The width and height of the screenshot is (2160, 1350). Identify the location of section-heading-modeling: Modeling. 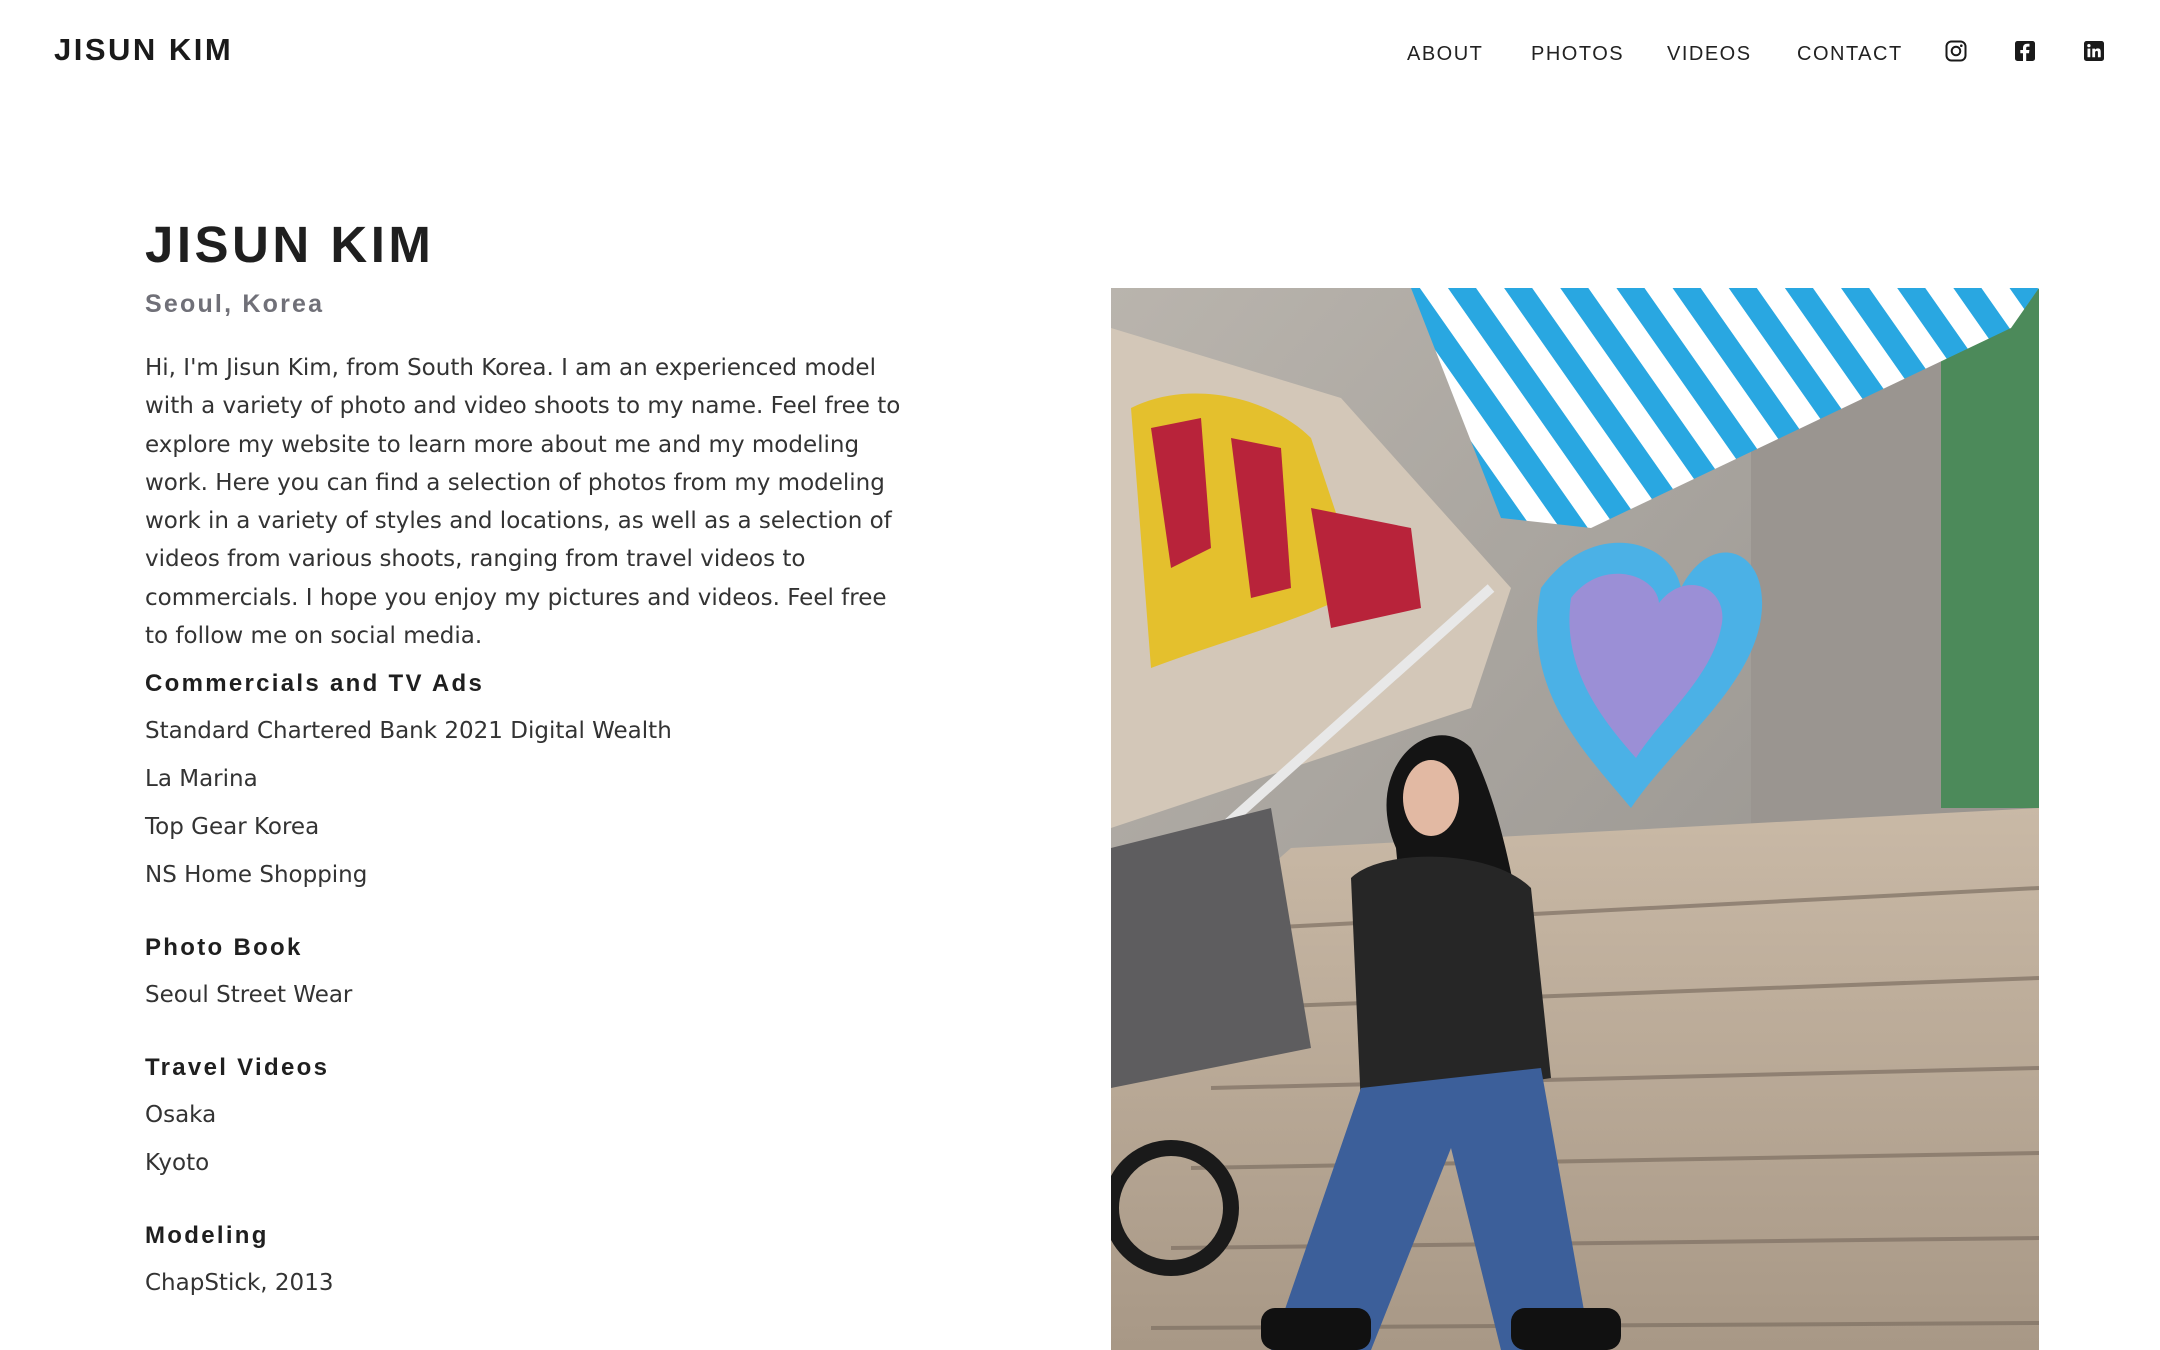
(207, 1235).